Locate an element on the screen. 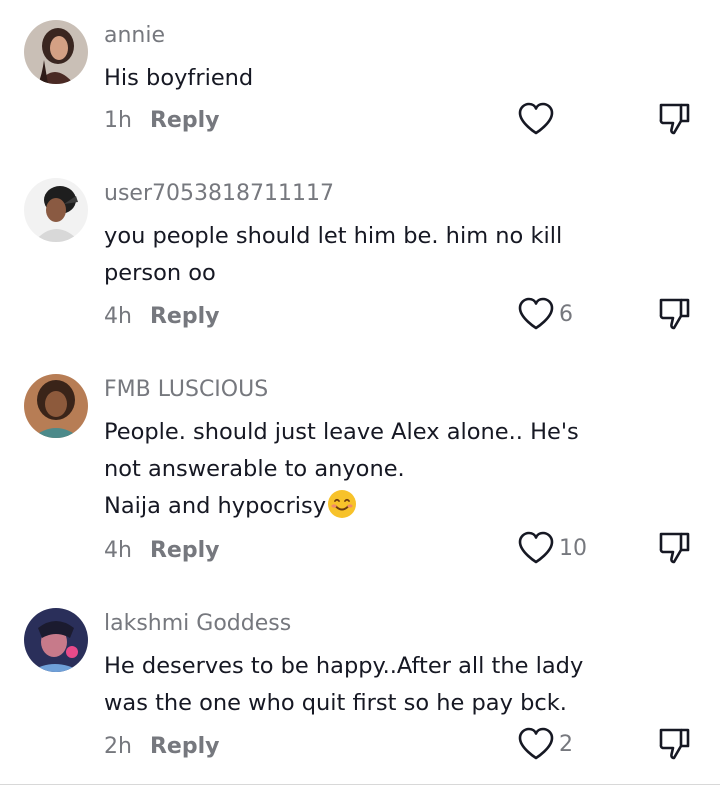 The width and height of the screenshot is (720, 789). like-count: 10 is located at coordinates (573, 548).